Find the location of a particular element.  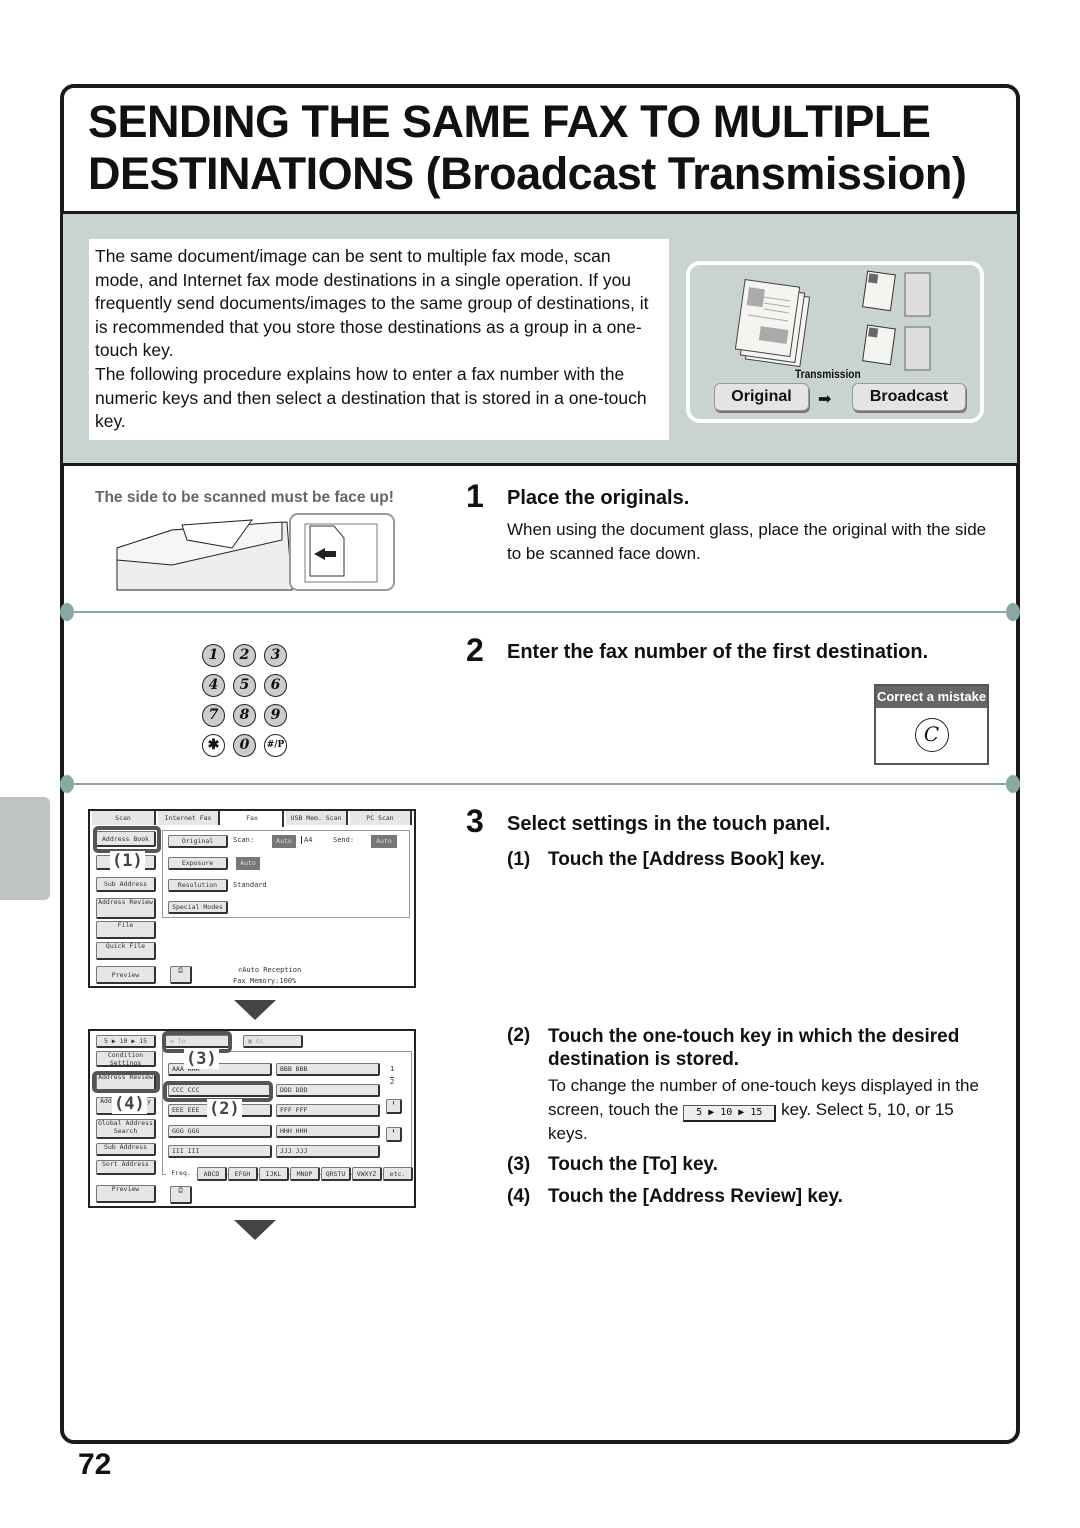

callout-2: (2) is located at coordinates (224, 1109).